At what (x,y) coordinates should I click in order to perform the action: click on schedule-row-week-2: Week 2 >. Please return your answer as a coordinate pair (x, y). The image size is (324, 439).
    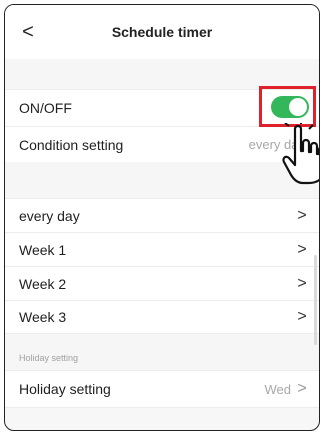
    Looking at the image, I should click on (162, 283).